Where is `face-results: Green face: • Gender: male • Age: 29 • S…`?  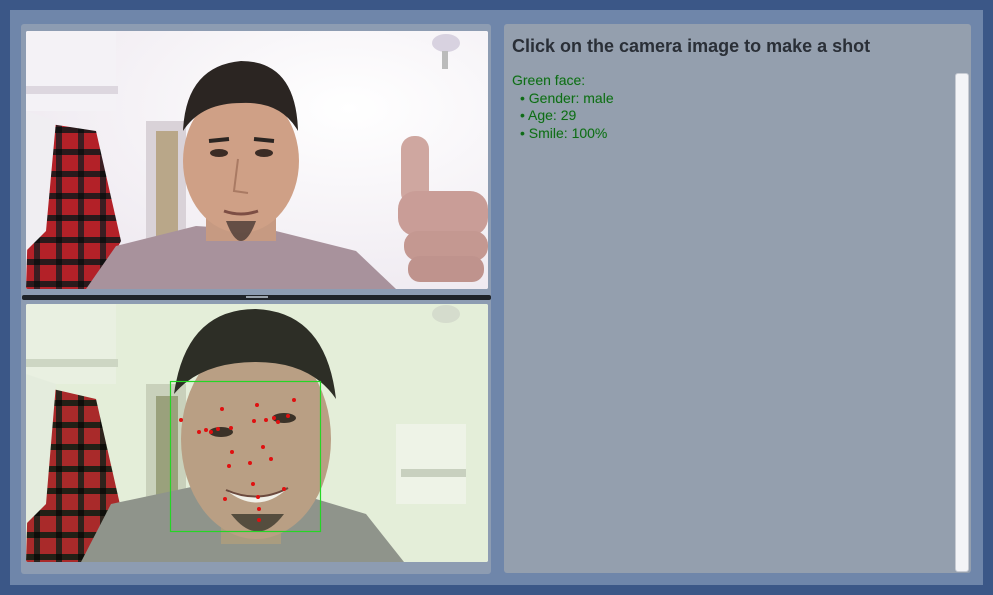
face-results: Green face: • Gender: male • Age: 29 • S… is located at coordinates (563, 107).